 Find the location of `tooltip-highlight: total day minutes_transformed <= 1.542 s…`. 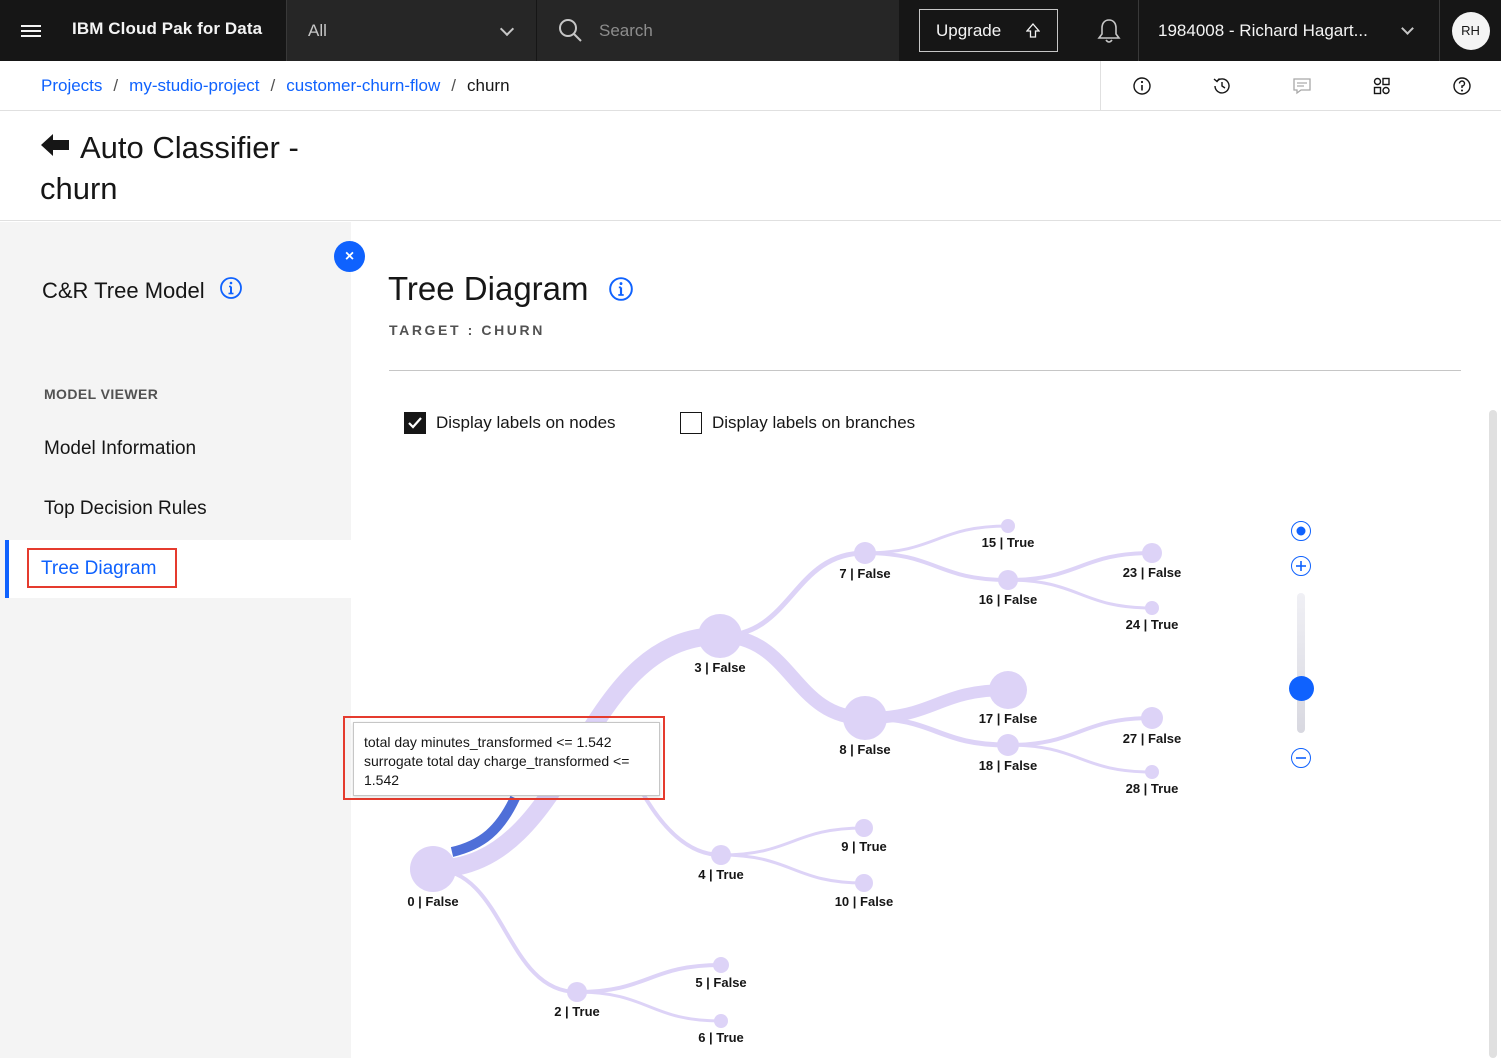

tooltip-highlight: total day minutes_transformed <= 1.542 s… is located at coordinates (504, 758).